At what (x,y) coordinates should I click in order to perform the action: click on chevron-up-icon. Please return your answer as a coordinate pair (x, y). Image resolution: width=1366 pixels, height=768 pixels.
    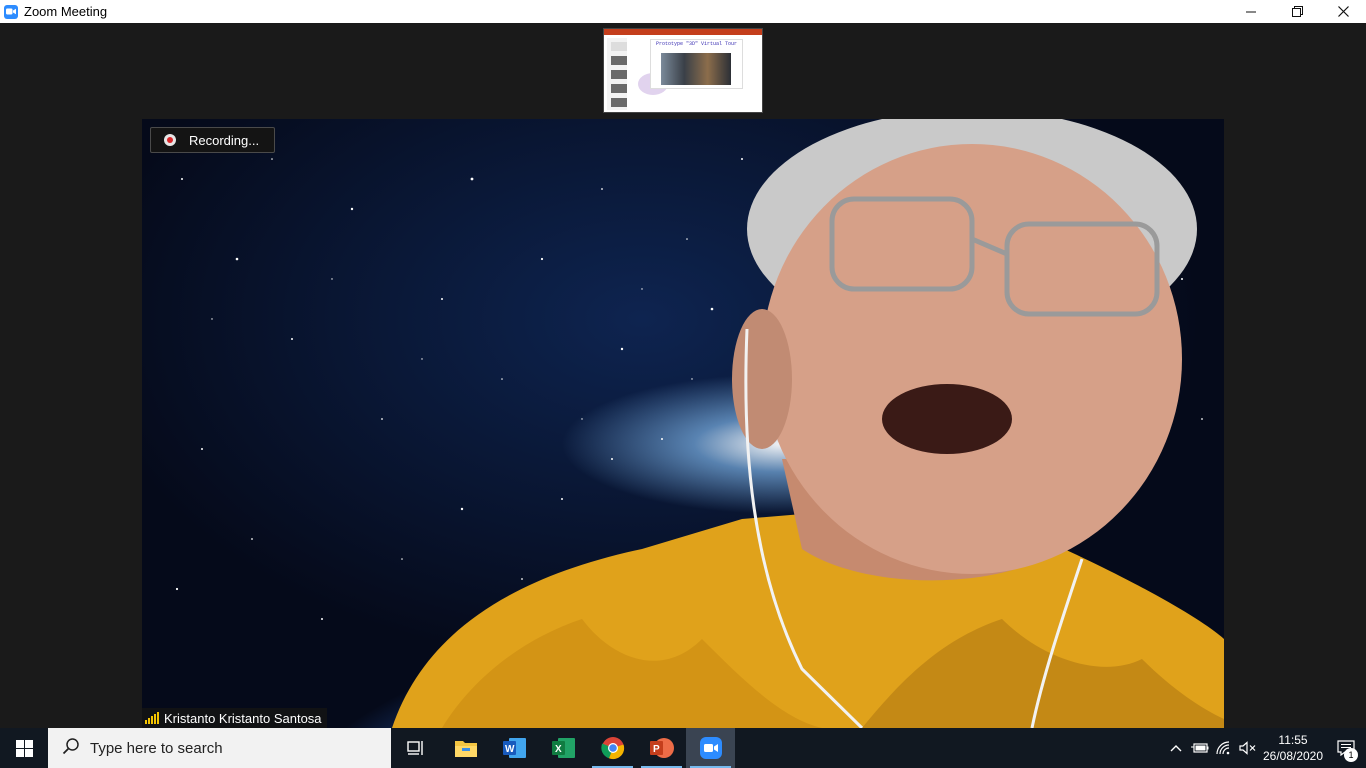
    Looking at the image, I should click on (1176, 748).